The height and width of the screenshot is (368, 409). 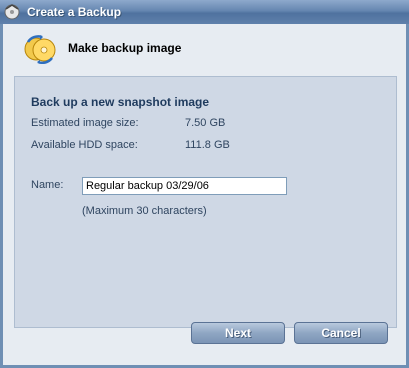 I want to click on backup-discs-icon, so click(x=40, y=49).